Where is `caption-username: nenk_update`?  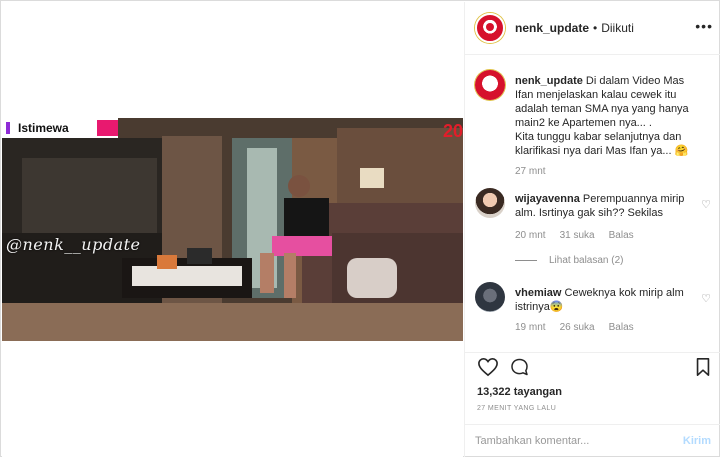 caption-username: nenk_update is located at coordinates (549, 81).